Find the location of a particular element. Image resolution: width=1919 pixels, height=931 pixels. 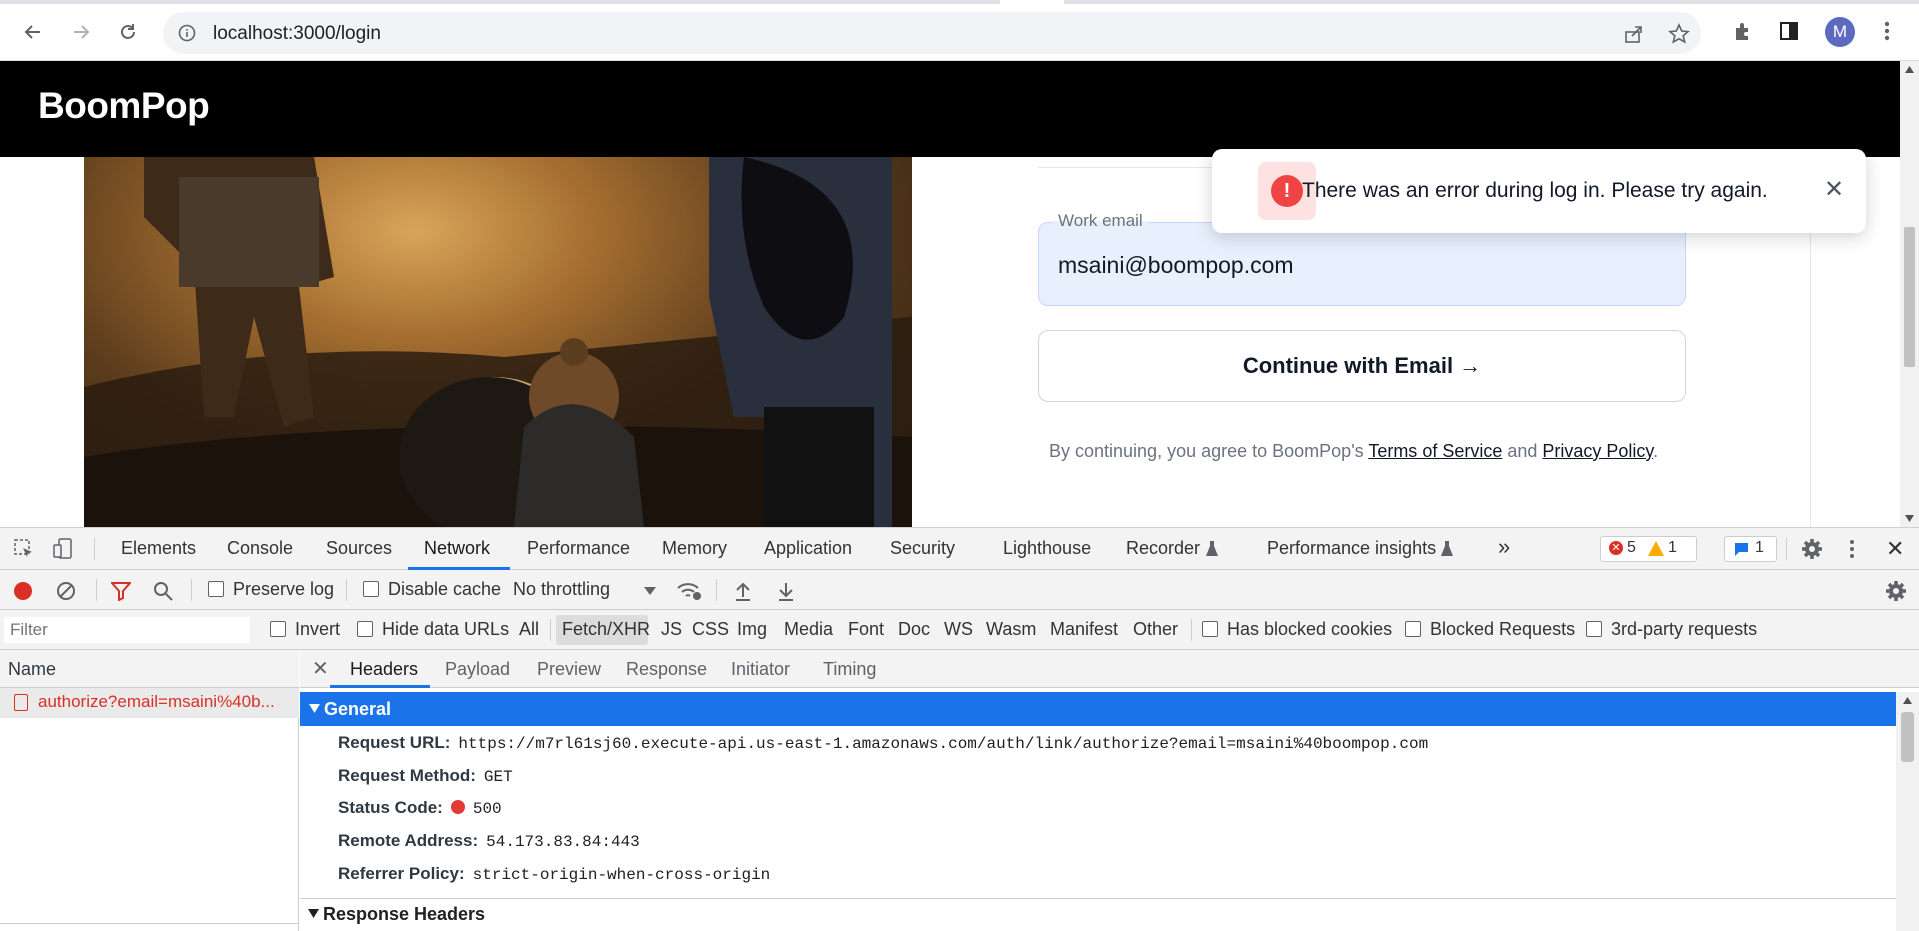

tab-security: Security is located at coordinates (922, 548).